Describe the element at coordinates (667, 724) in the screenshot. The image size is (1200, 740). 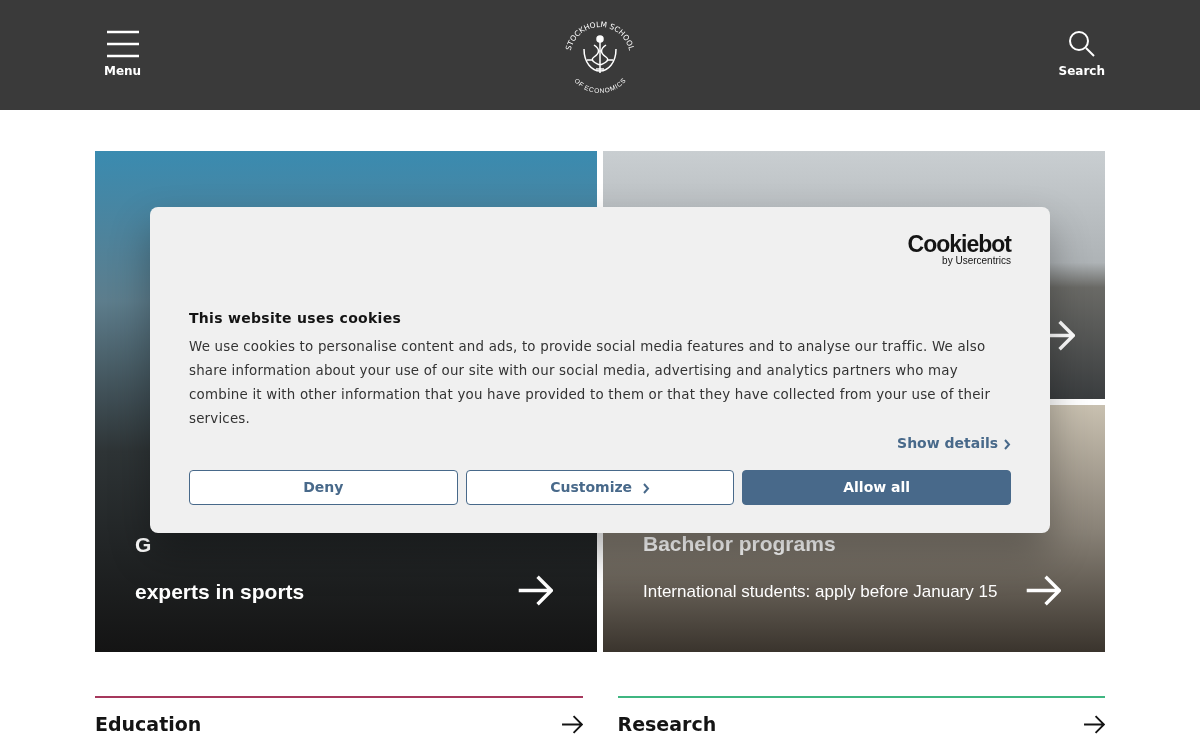
I see `section-title: Research` at that location.